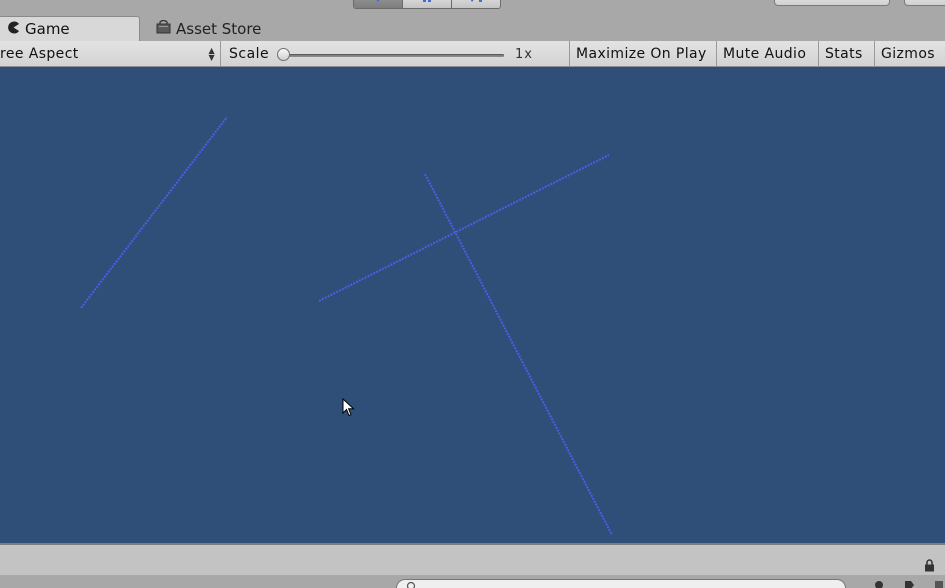  What do you see at coordinates (765, 53) in the screenshot?
I see `mute-label: Mute Audio` at bounding box center [765, 53].